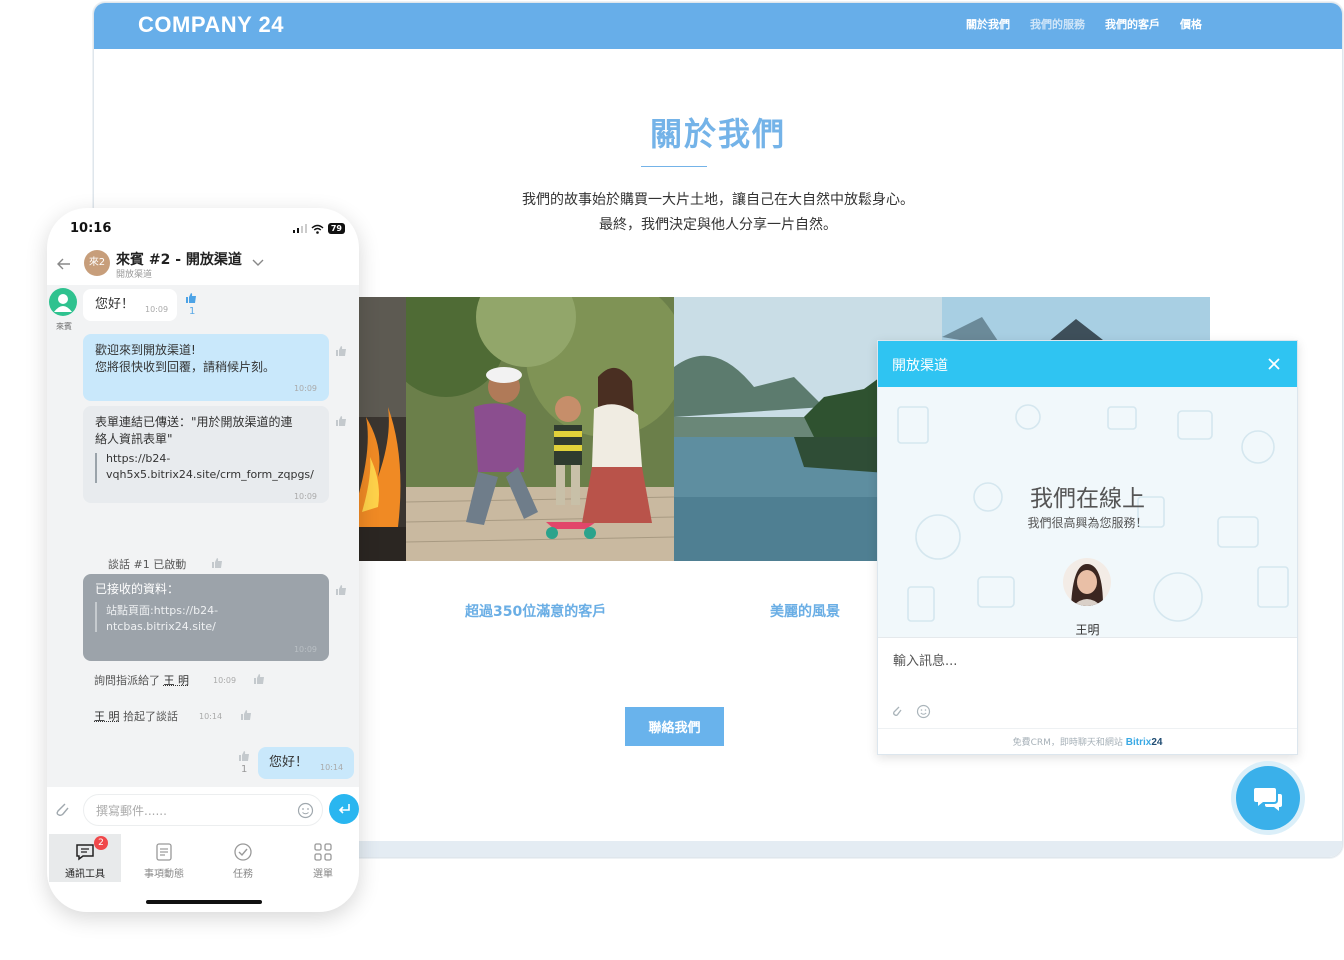 Image resolution: width=1344 pixels, height=960 pixels. What do you see at coordinates (243, 874) in the screenshot?
I see `tab-label: 任務` at bounding box center [243, 874].